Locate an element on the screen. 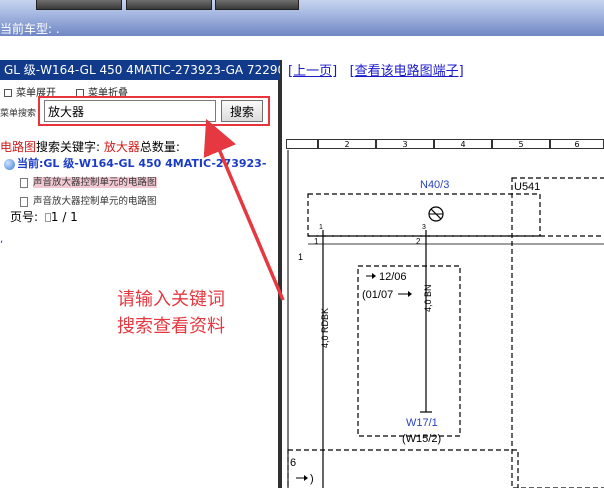 This screenshot has width=604, height=488. label-wire-bn: 4,0 BN is located at coordinates (428, 298).